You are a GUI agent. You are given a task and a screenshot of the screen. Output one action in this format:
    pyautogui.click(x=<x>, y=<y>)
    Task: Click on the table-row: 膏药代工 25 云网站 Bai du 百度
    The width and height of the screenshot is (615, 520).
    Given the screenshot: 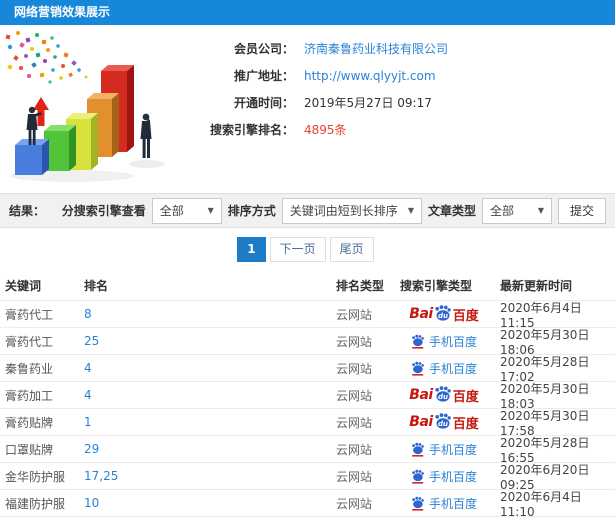 What is the action you would take?
    pyautogui.click(x=307, y=342)
    